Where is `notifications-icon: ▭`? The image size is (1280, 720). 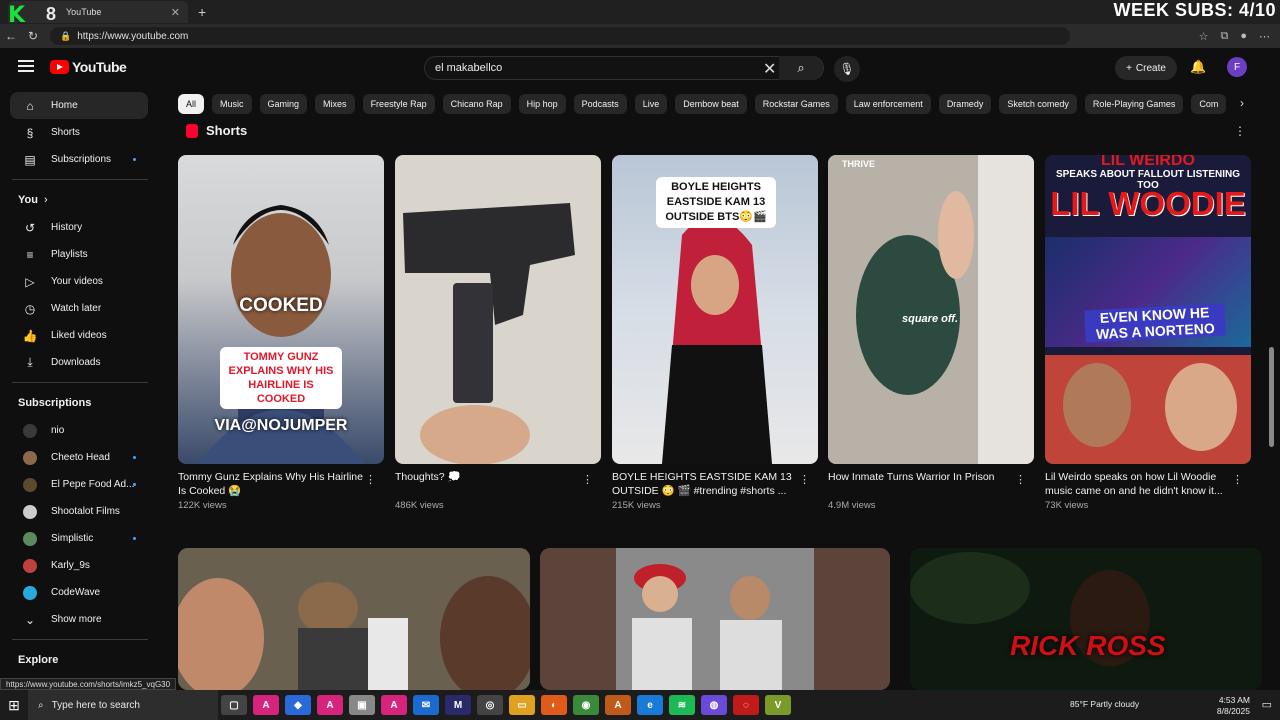 notifications-icon: ▭ is located at coordinates (1267, 704).